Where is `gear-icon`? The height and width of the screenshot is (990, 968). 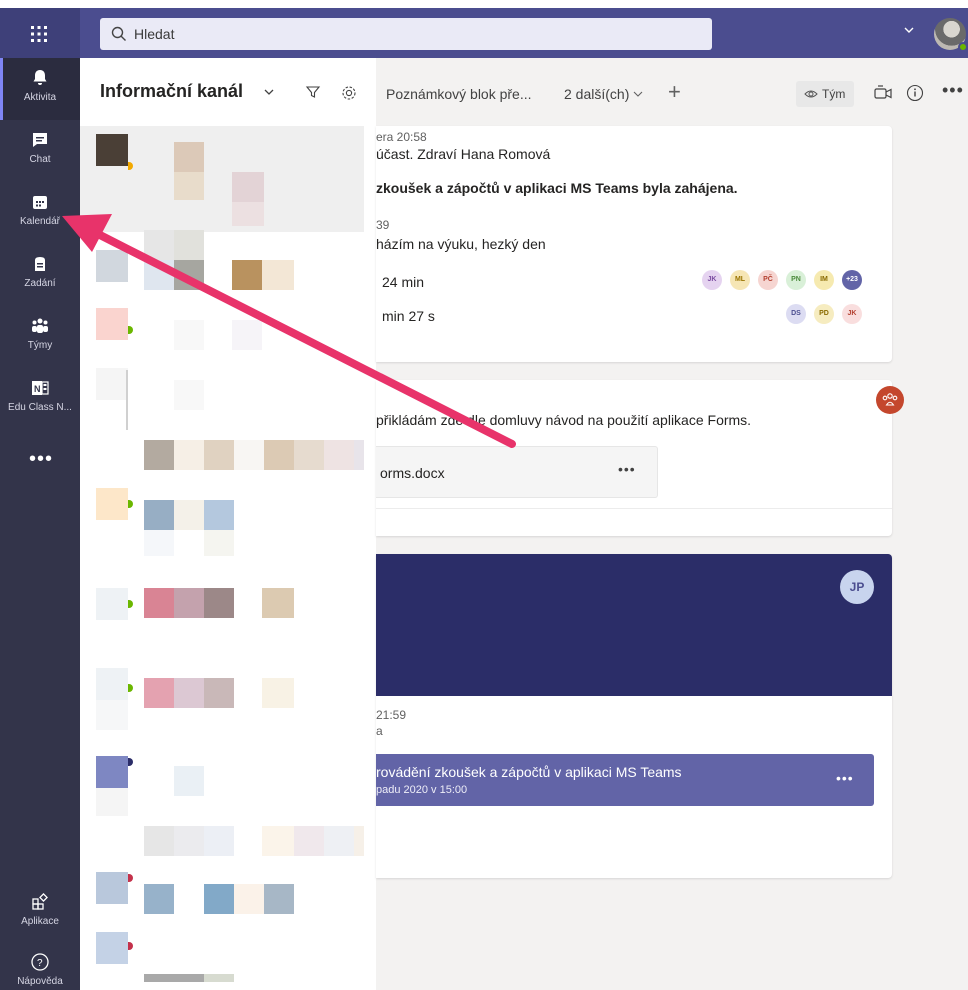
gear-icon is located at coordinates (349, 93).